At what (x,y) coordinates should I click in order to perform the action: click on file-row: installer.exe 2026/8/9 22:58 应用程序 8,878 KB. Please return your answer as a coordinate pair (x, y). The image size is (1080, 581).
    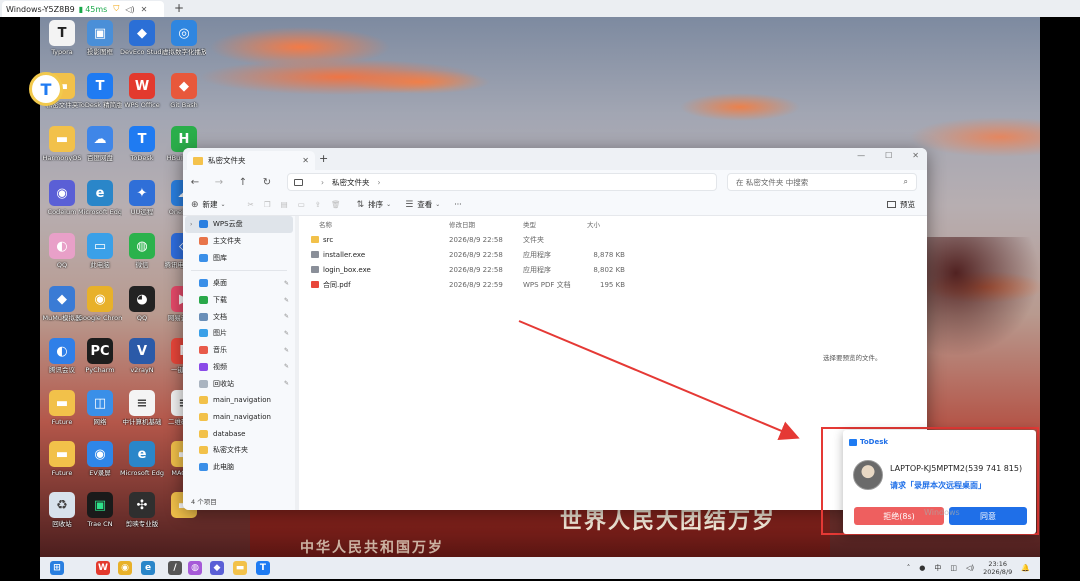
    Looking at the image, I should click on (615, 254).